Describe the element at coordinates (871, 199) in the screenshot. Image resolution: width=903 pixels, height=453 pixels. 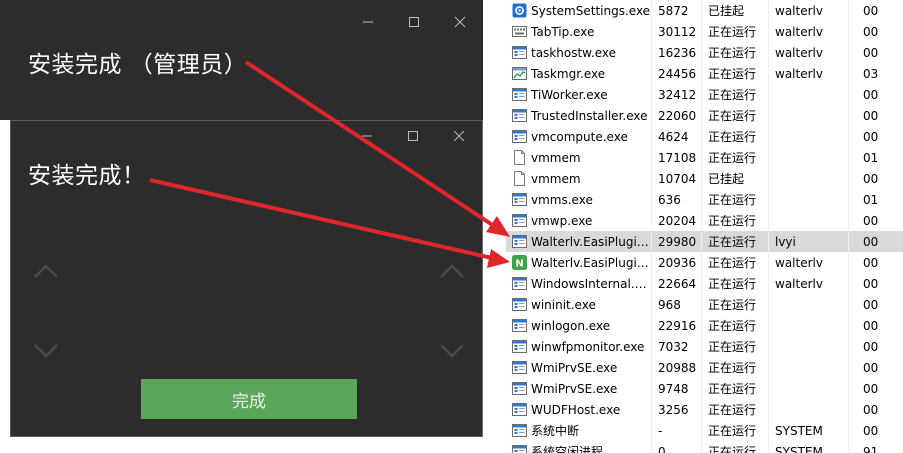
I see `process-cpu: 01` at that location.